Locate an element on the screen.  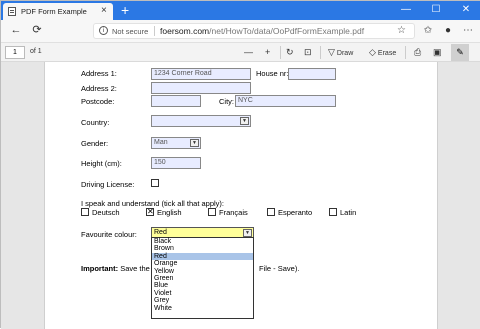
colour-value: Red is located at coordinates (160, 232).